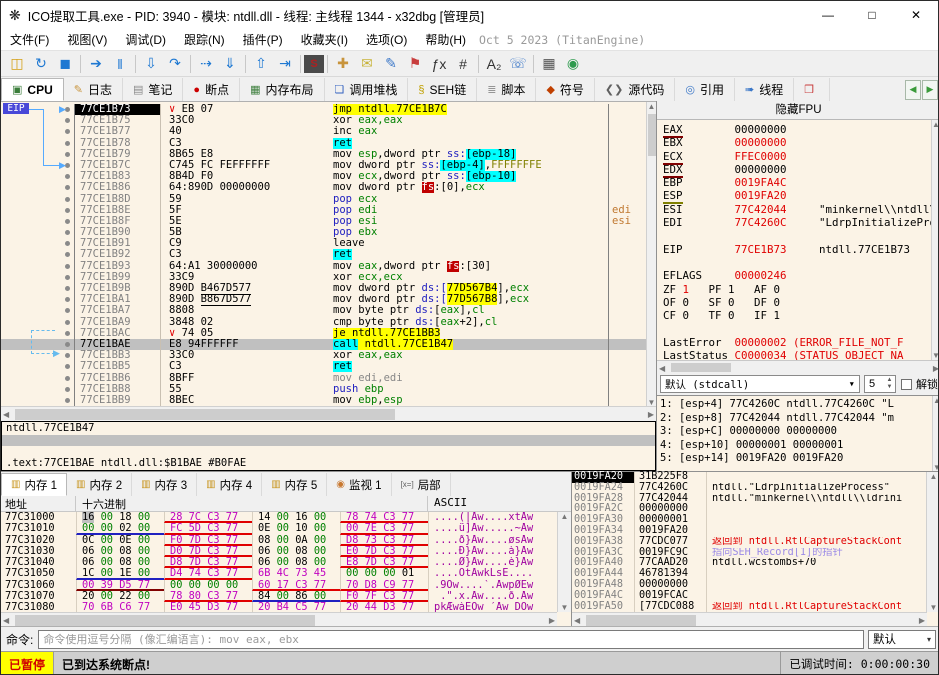 Image resolution: width=939 pixels, height=675 pixels. What do you see at coordinates (391, 64) in the screenshot?
I see `label-icon: ✎` at bounding box center [391, 64].